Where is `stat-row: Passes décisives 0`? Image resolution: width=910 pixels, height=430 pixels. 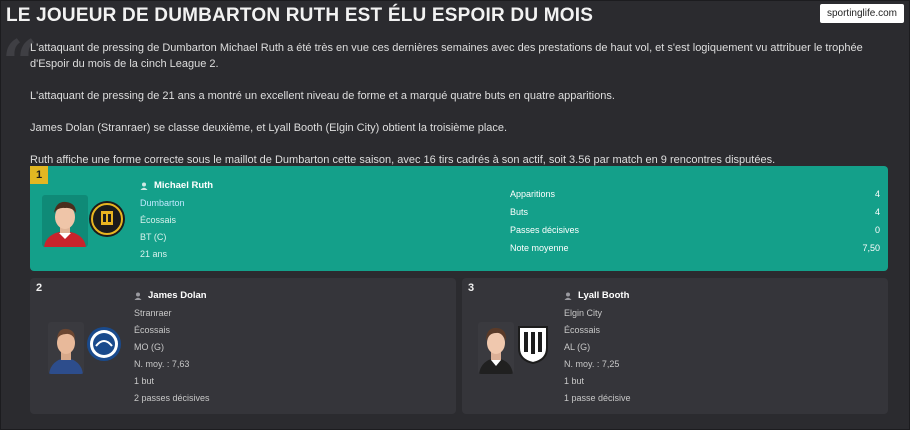 stat-row: Passes décisives 0 is located at coordinates (695, 230).